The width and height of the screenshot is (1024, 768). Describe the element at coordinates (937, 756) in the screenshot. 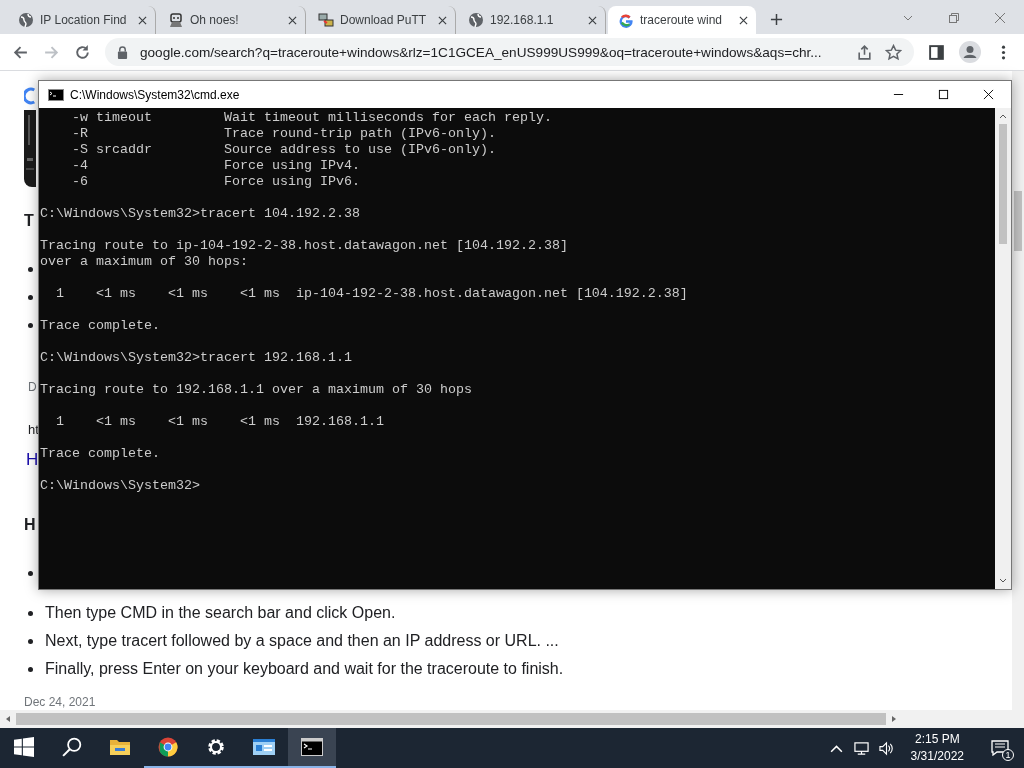

I see `date-text: 3/31/2022` at that location.